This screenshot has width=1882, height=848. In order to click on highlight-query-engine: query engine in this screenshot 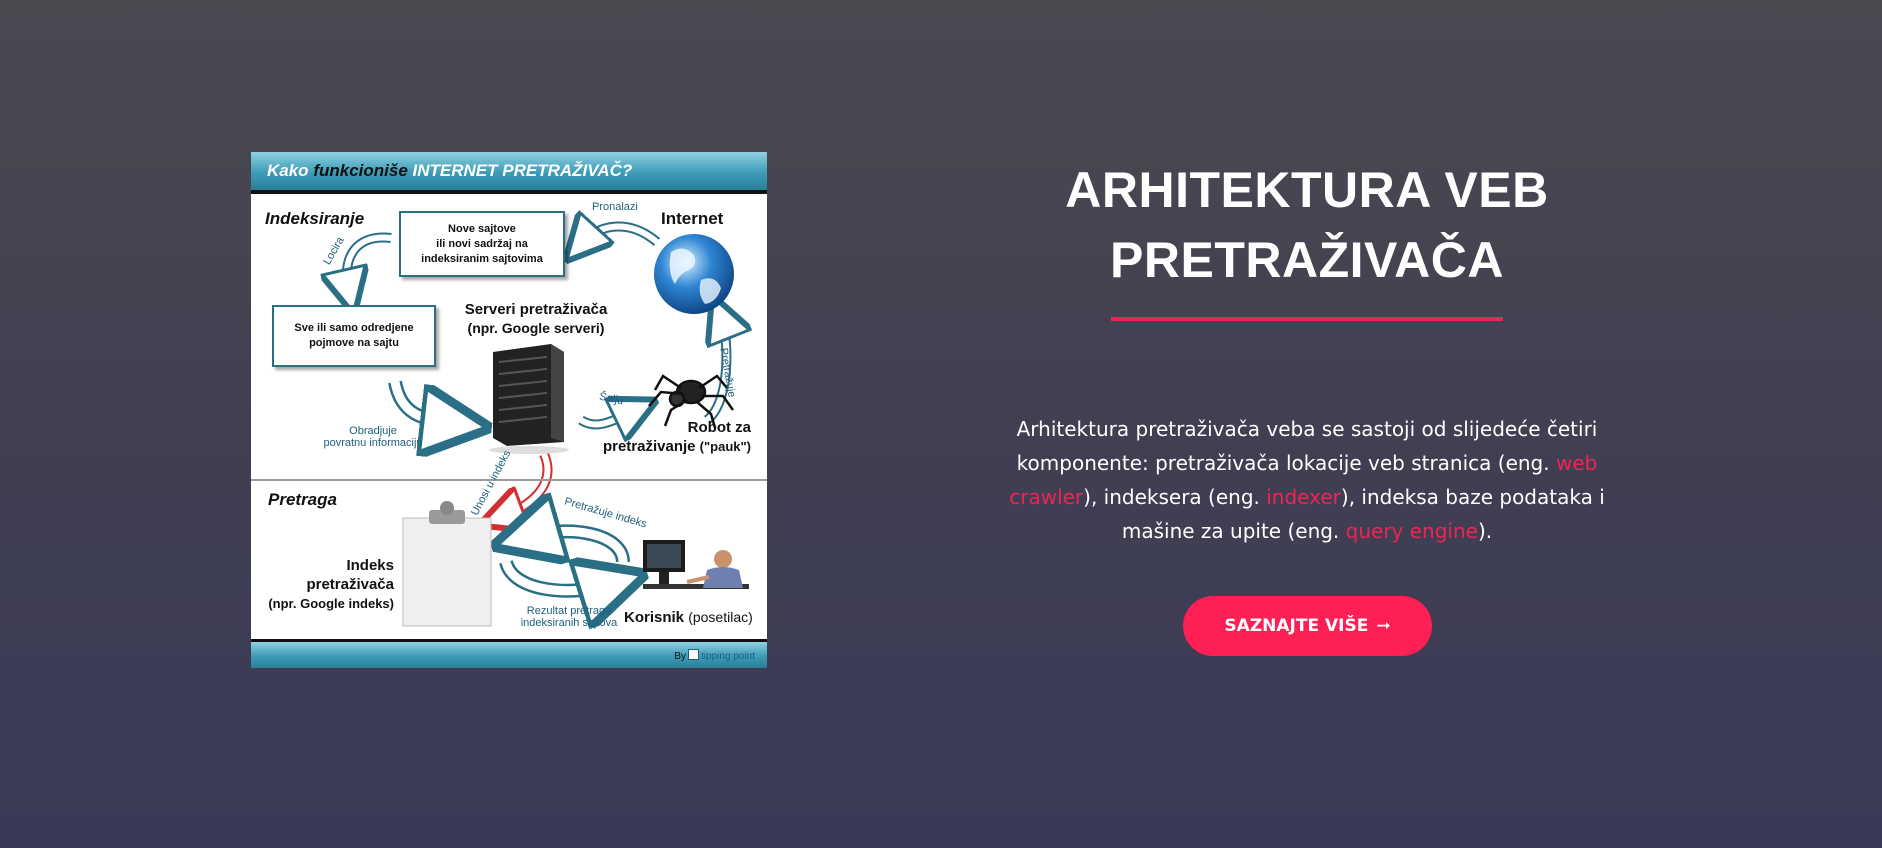, I will do `click(1411, 531)`.